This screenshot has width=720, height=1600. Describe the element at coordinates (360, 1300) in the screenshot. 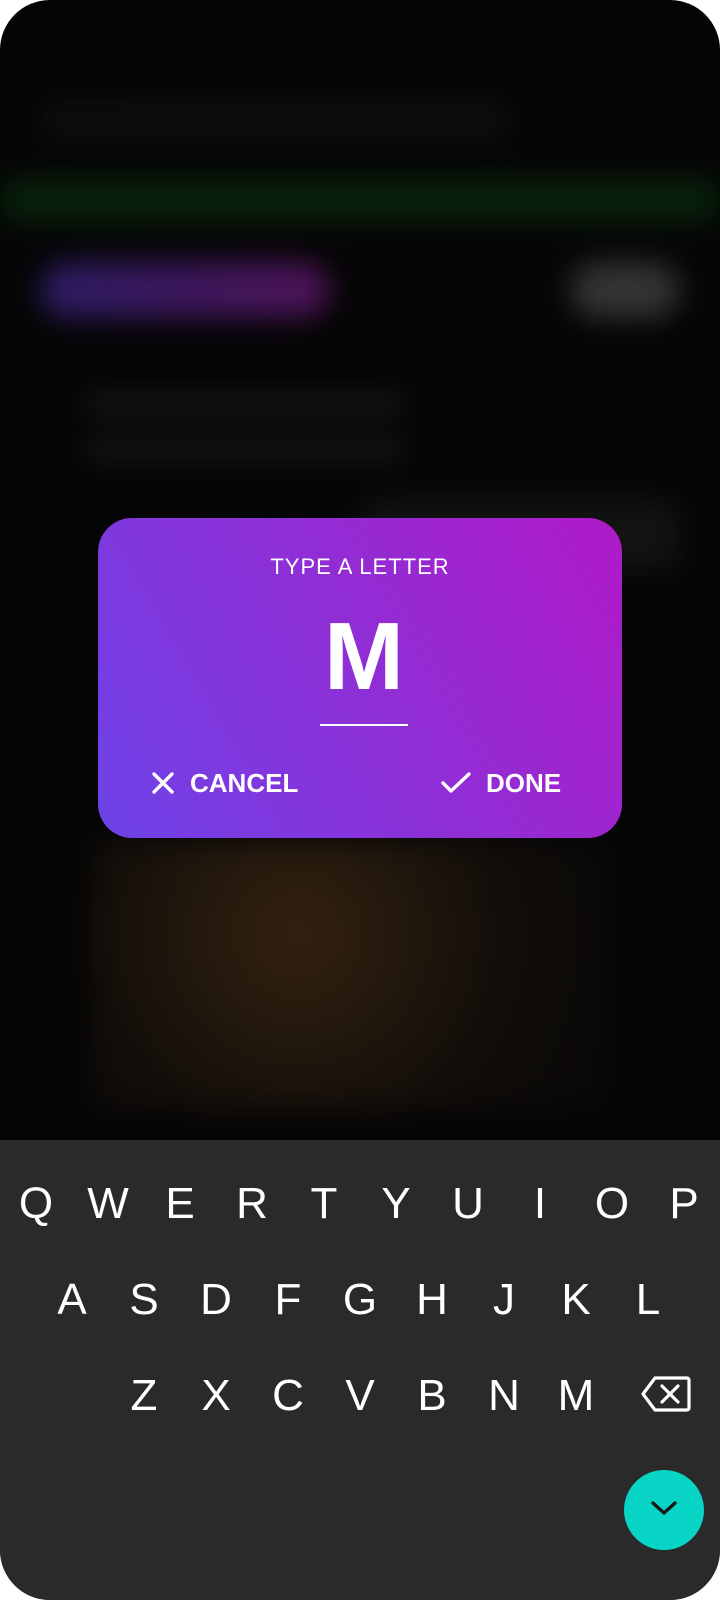

I see `key-g: G` at that location.